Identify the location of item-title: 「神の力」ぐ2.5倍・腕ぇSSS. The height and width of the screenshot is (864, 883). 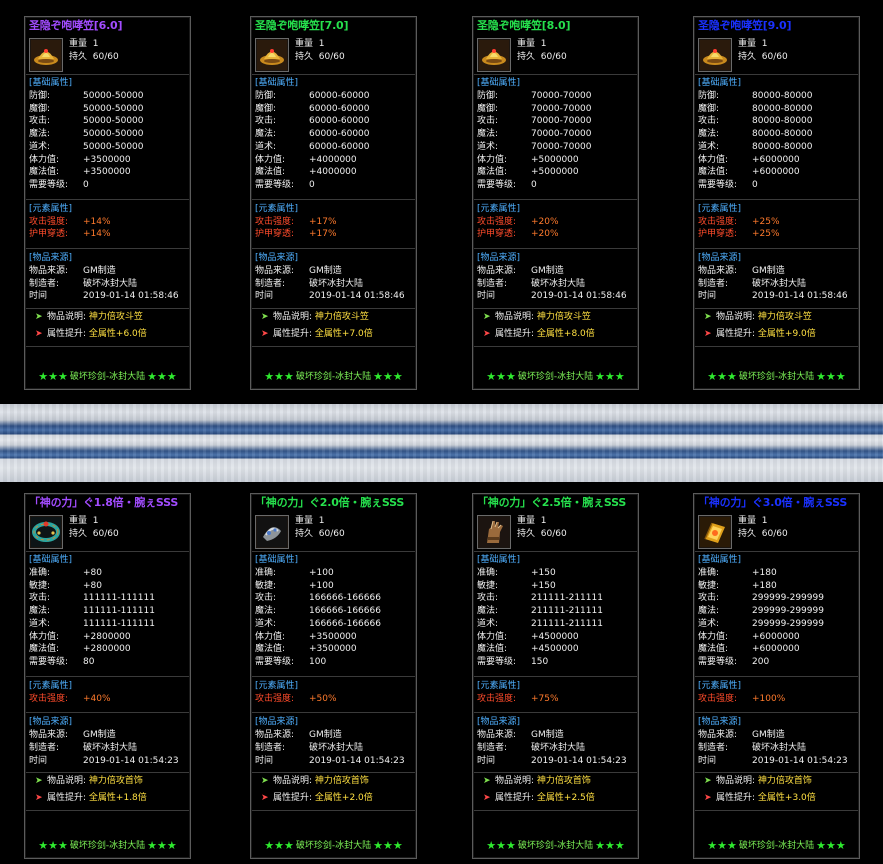
(552, 502).